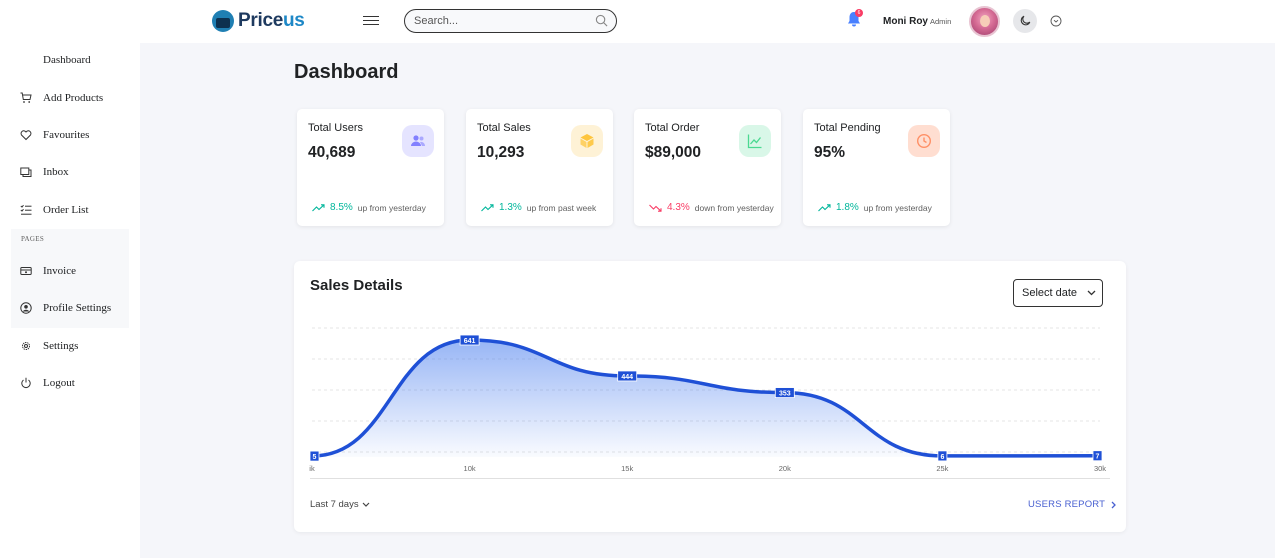 The image size is (1275, 558). Describe the element at coordinates (223, 21) in the screenshot. I see `logo-icon` at that location.